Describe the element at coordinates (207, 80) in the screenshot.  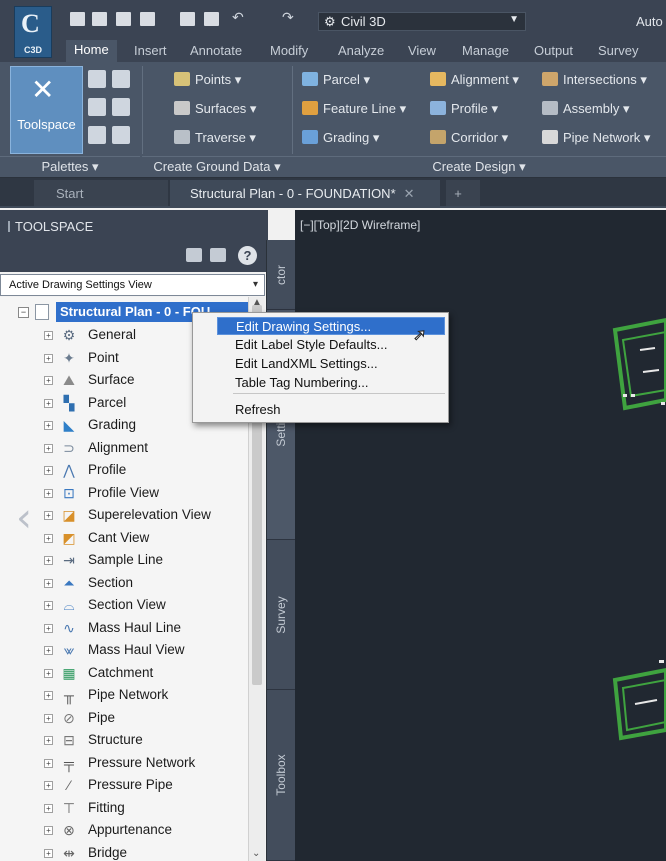
I see `points-button: Points ▾` at that location.